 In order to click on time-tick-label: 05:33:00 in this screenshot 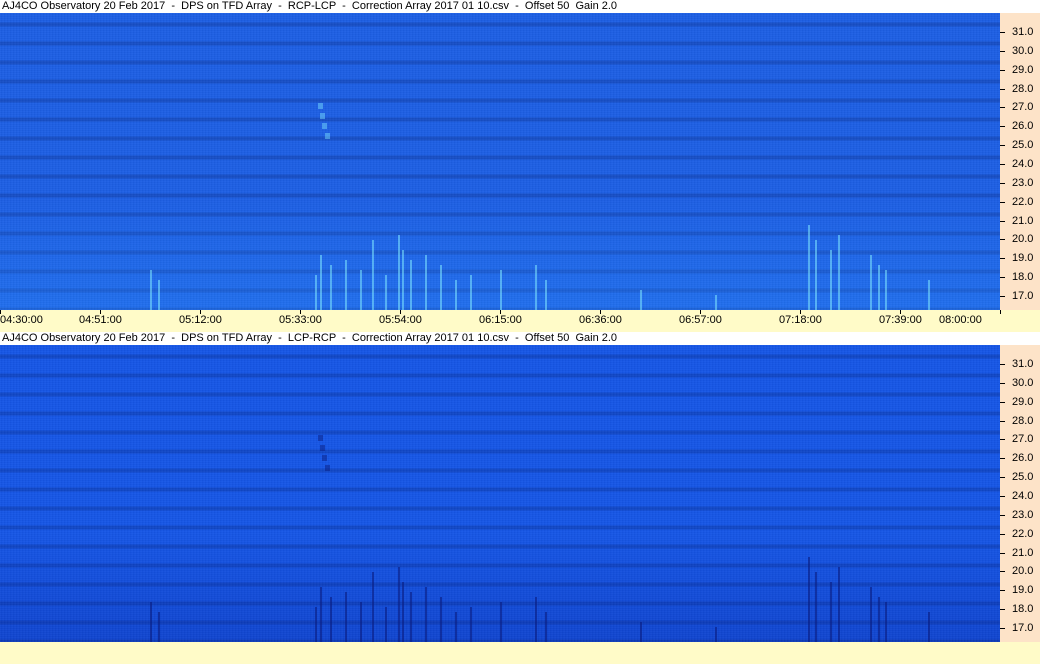, I will do `click(300, 320)`.